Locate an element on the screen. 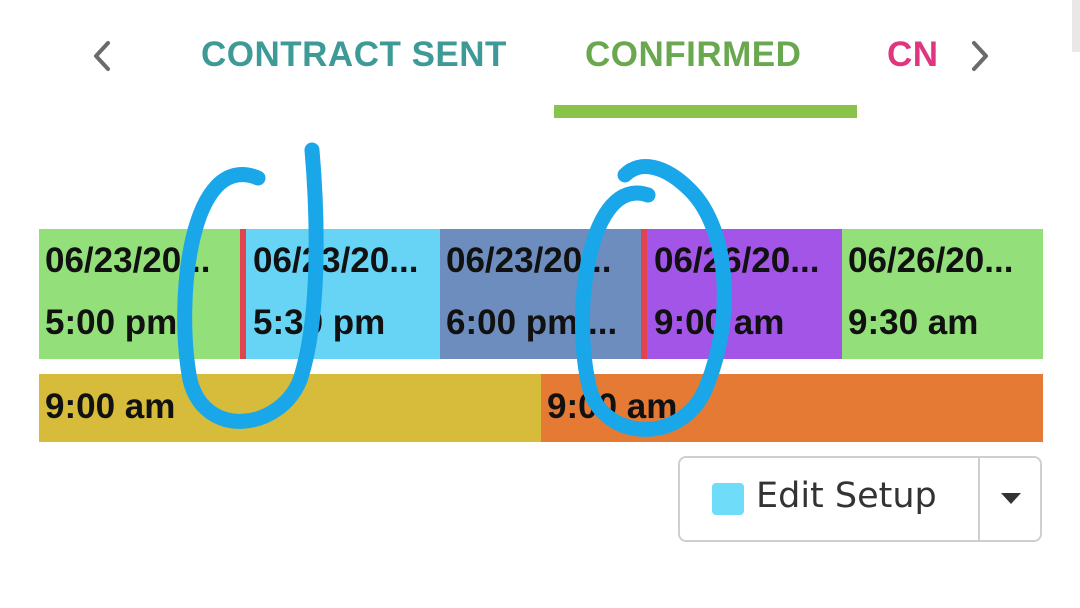 Image resolution: width=1080 pixels, height=608 pixels. schedule-blocks-row: 9:00 am 9:00 am is located at coordinates (541, 408).